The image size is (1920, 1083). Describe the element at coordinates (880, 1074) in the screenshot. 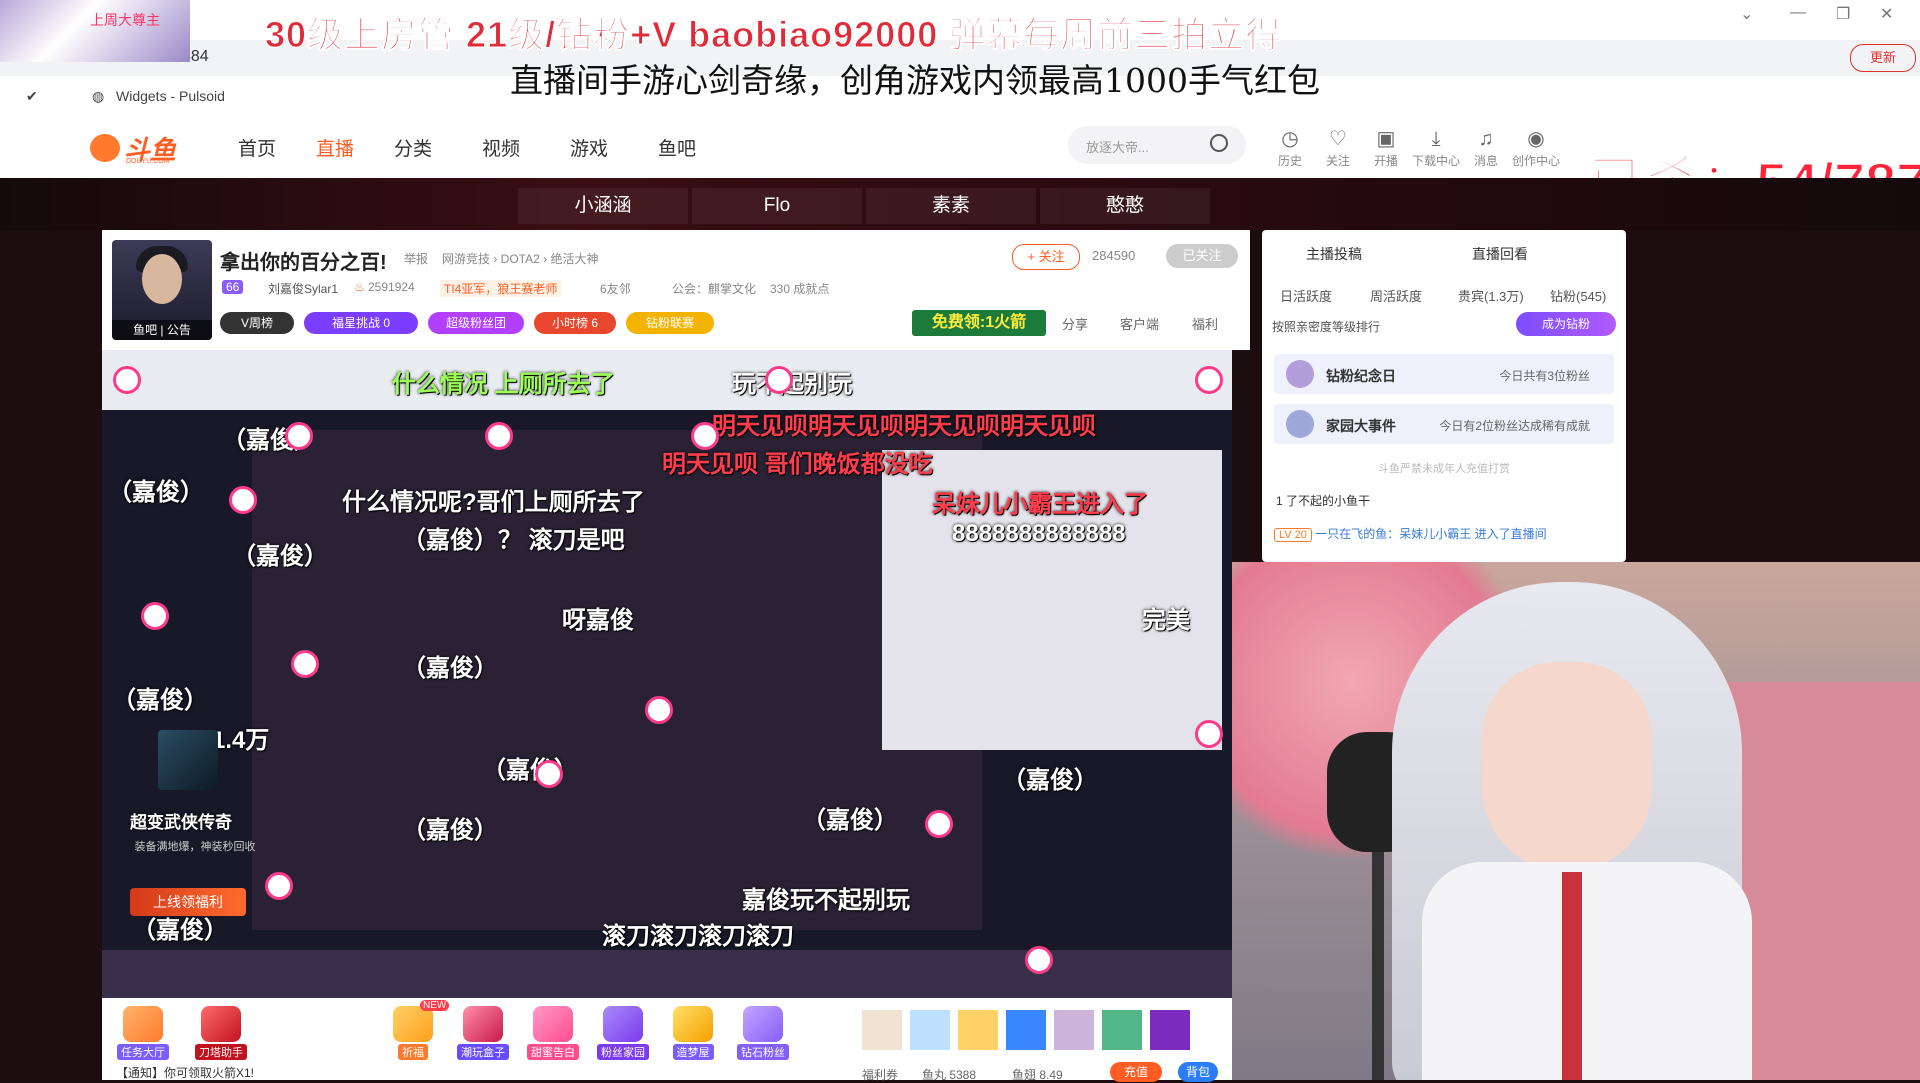

I see `welfare-coupon: 福利券` at that location.